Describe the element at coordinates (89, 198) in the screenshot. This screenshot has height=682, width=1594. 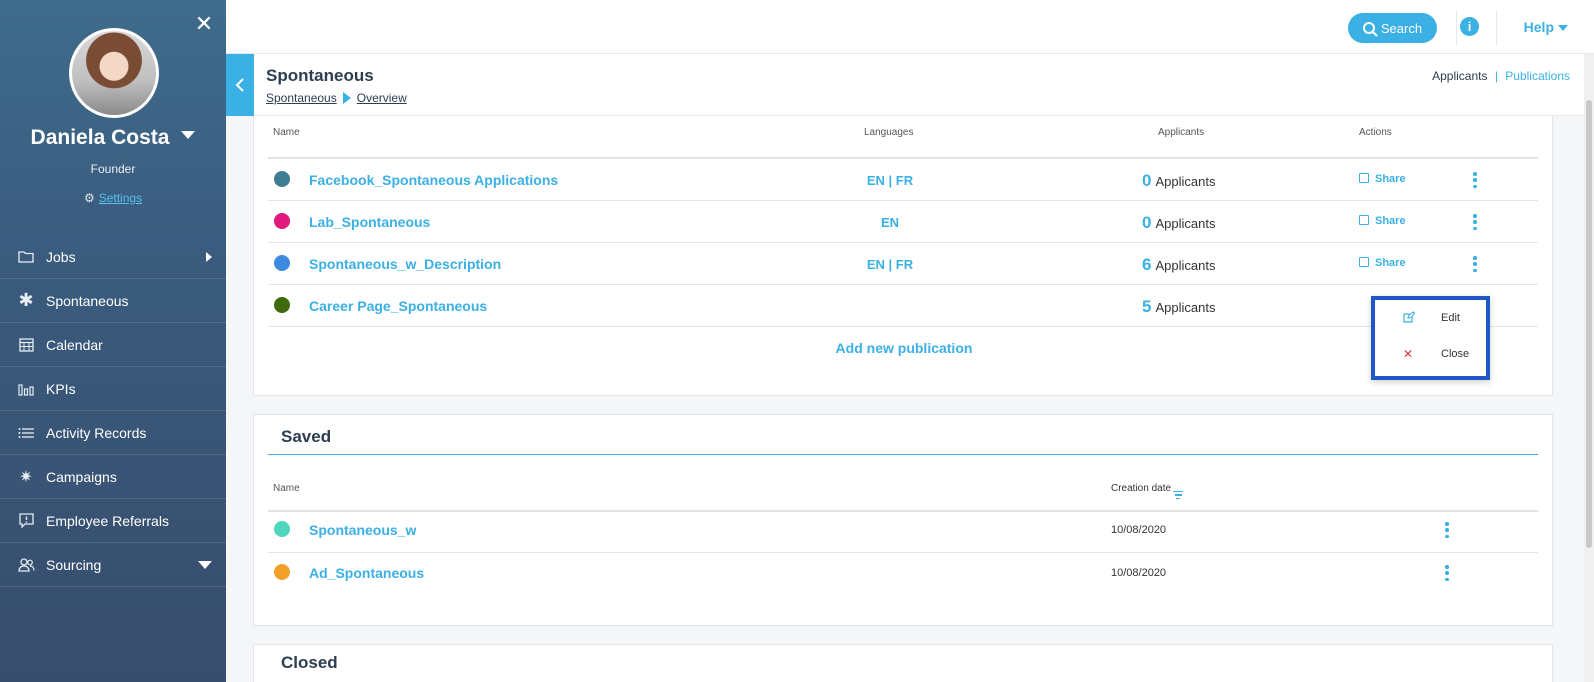
I see `gear-icon: ⚙` at that location.